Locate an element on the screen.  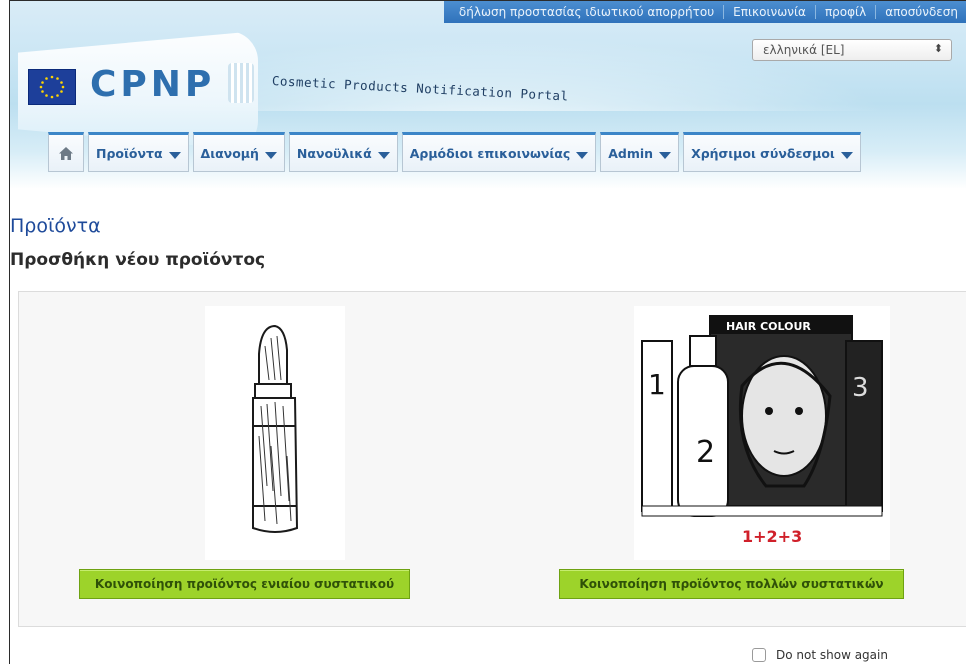
cpnp-logo: CPNP is located at coordinates (152, 84).